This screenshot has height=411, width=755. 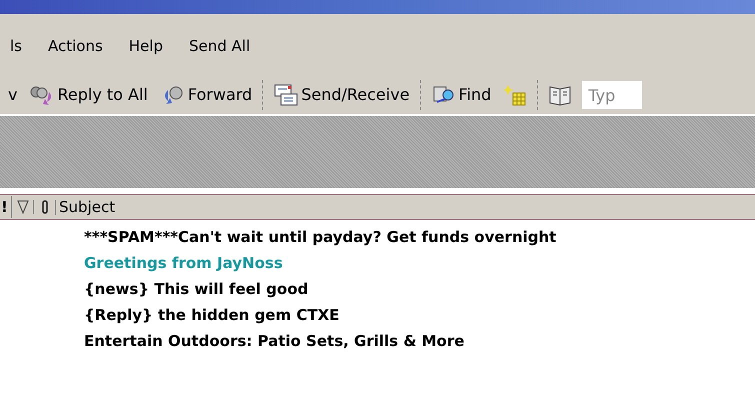 I want to click on menu-item: ls, so click(x=16, y=46).